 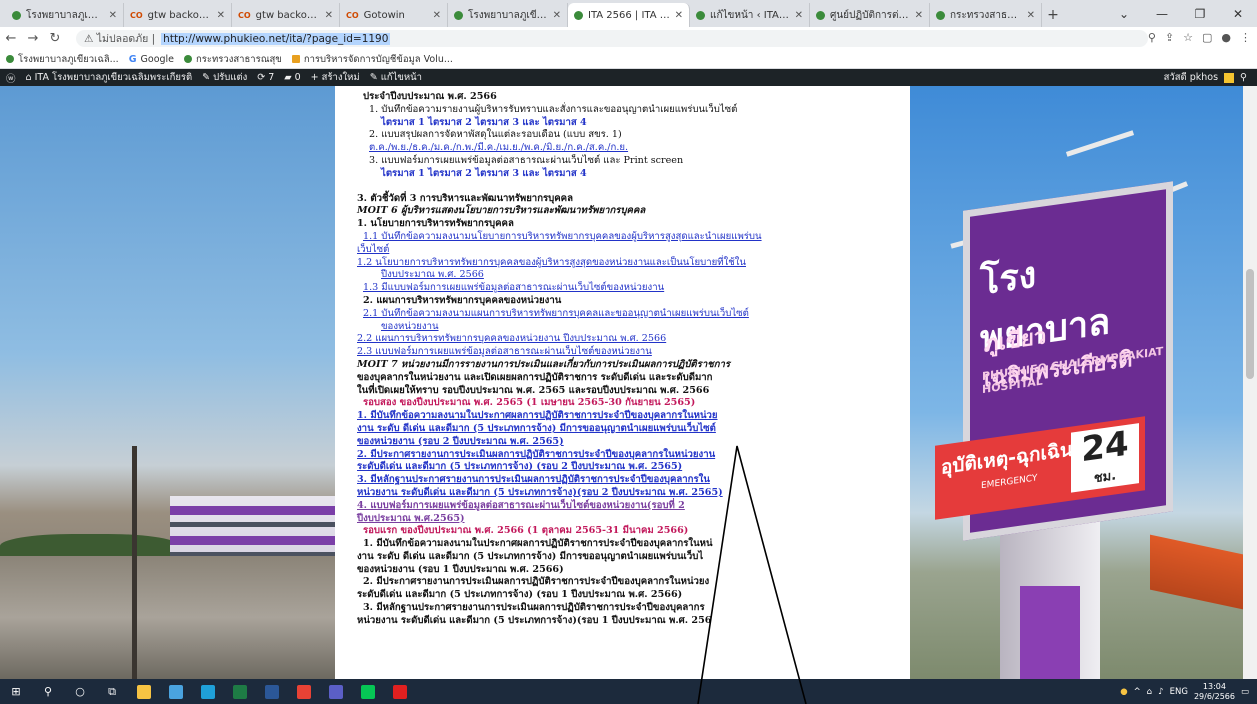 I want to click on cortana-icon: ○, so click(x=80, y=691).